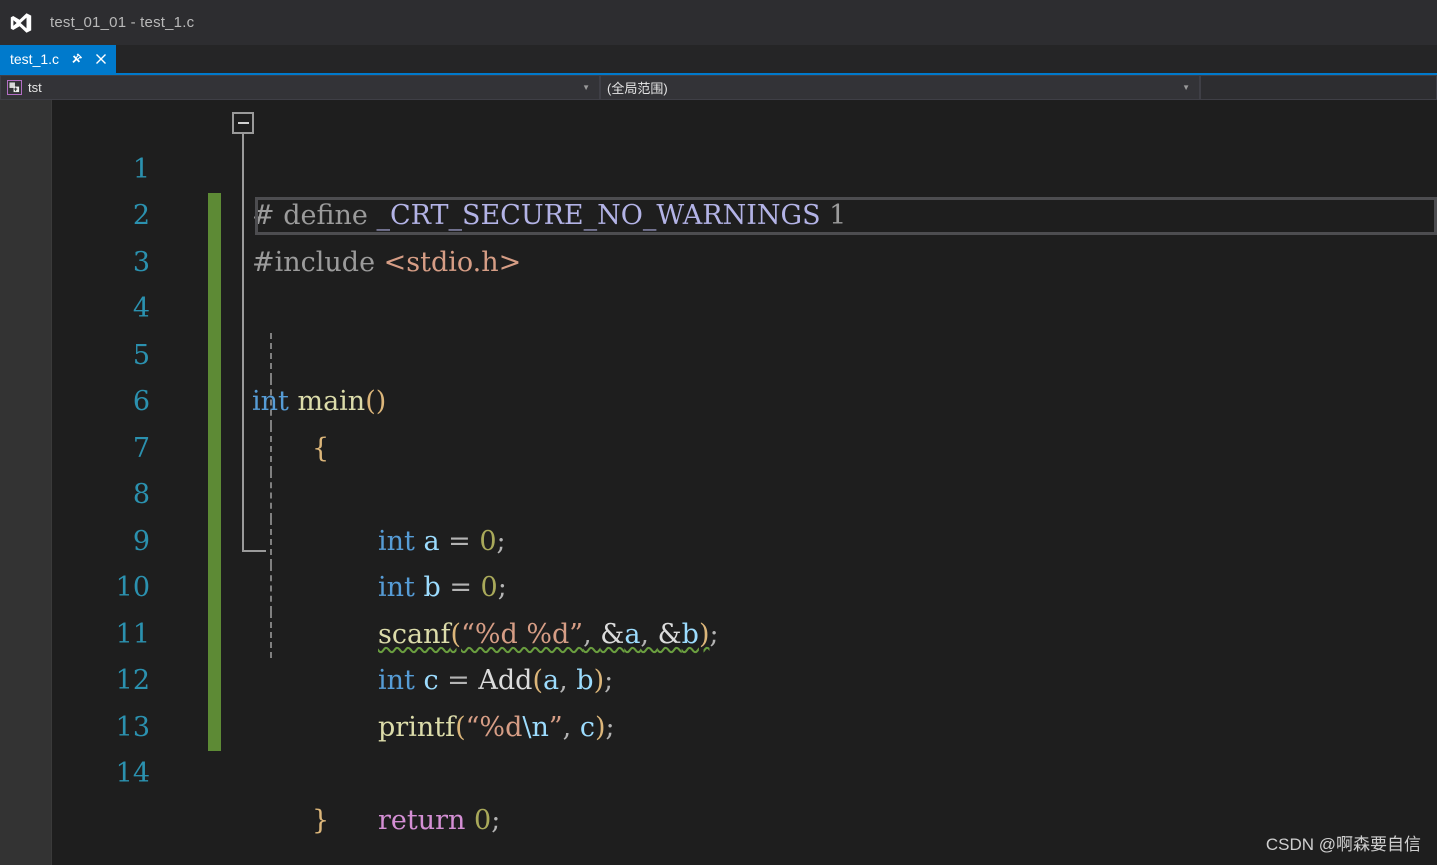 Image resolution: width=1437 pixels, height=865 pixels. I want to click on pin-icon, so click(76, 59).